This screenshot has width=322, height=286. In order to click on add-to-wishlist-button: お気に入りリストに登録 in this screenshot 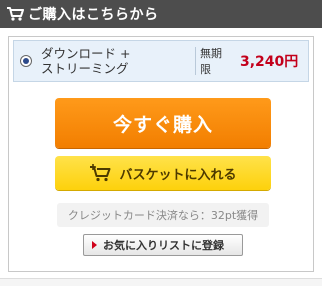, I will do `click(163, 245)`.